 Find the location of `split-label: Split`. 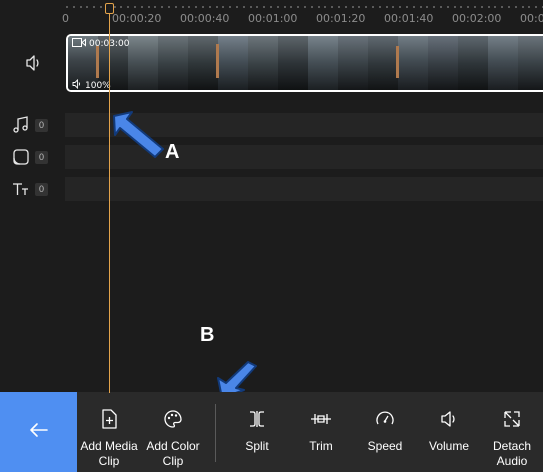

split-label: Split is located at coordinates (257, 446).